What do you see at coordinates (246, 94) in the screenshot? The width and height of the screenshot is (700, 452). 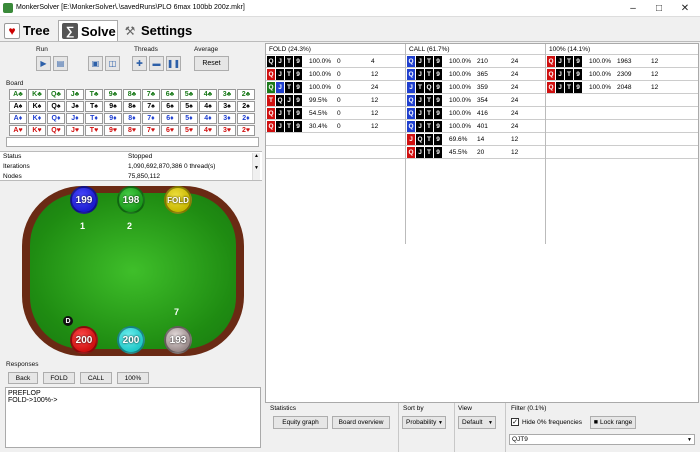 I see `board-card: 2 ♣` at bounding box center [246, 94].